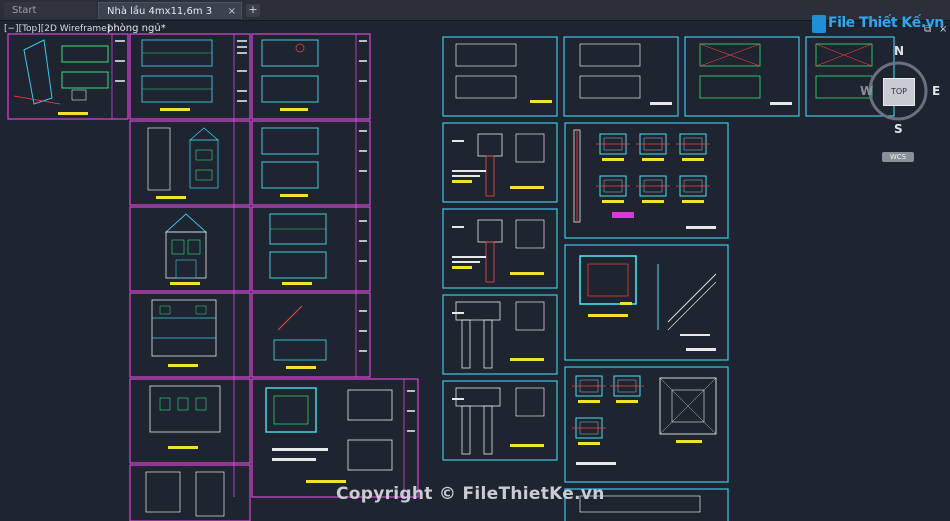 Image resolution: width=950 pixels, height=521 pixels. Describe the element at coordinates (311, 249) in the screenshot. I see `sheet-roof-plan` at that location.